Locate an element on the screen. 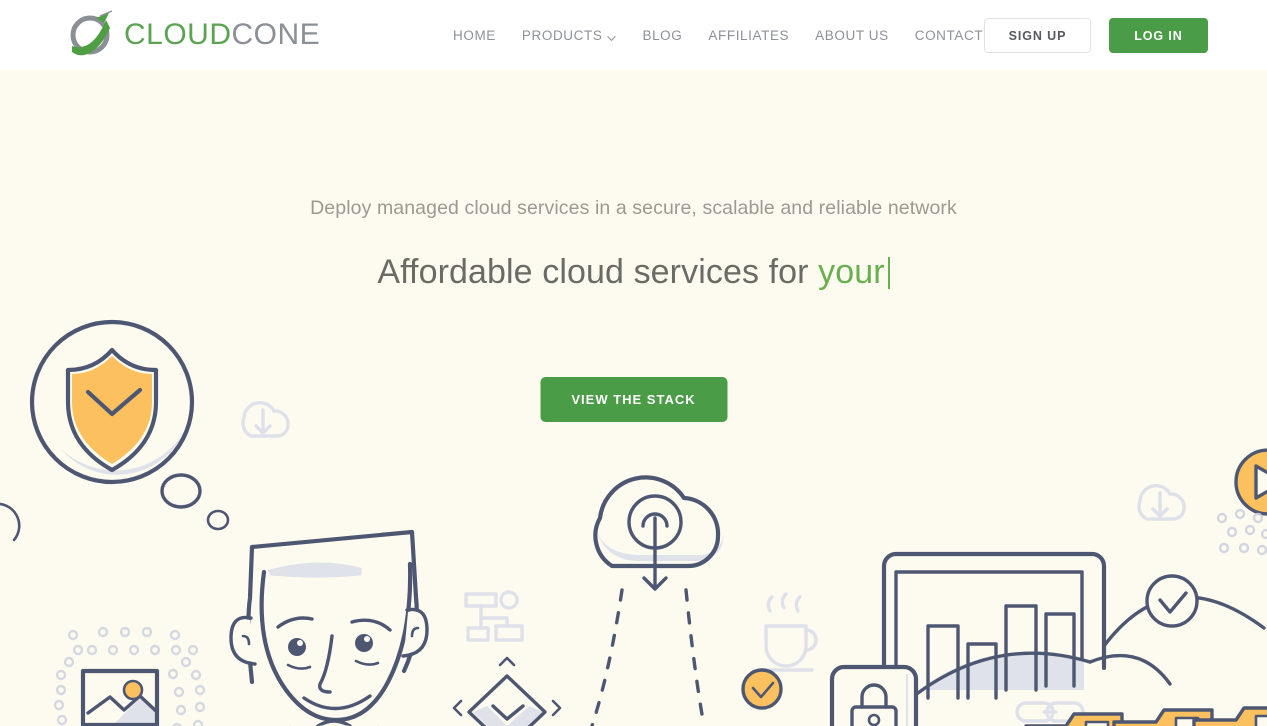 Image resolution: width=1267 pixels, height=726 pixels. cloudcone-swoosh-logo-icon is located at coordinates (92, 35).